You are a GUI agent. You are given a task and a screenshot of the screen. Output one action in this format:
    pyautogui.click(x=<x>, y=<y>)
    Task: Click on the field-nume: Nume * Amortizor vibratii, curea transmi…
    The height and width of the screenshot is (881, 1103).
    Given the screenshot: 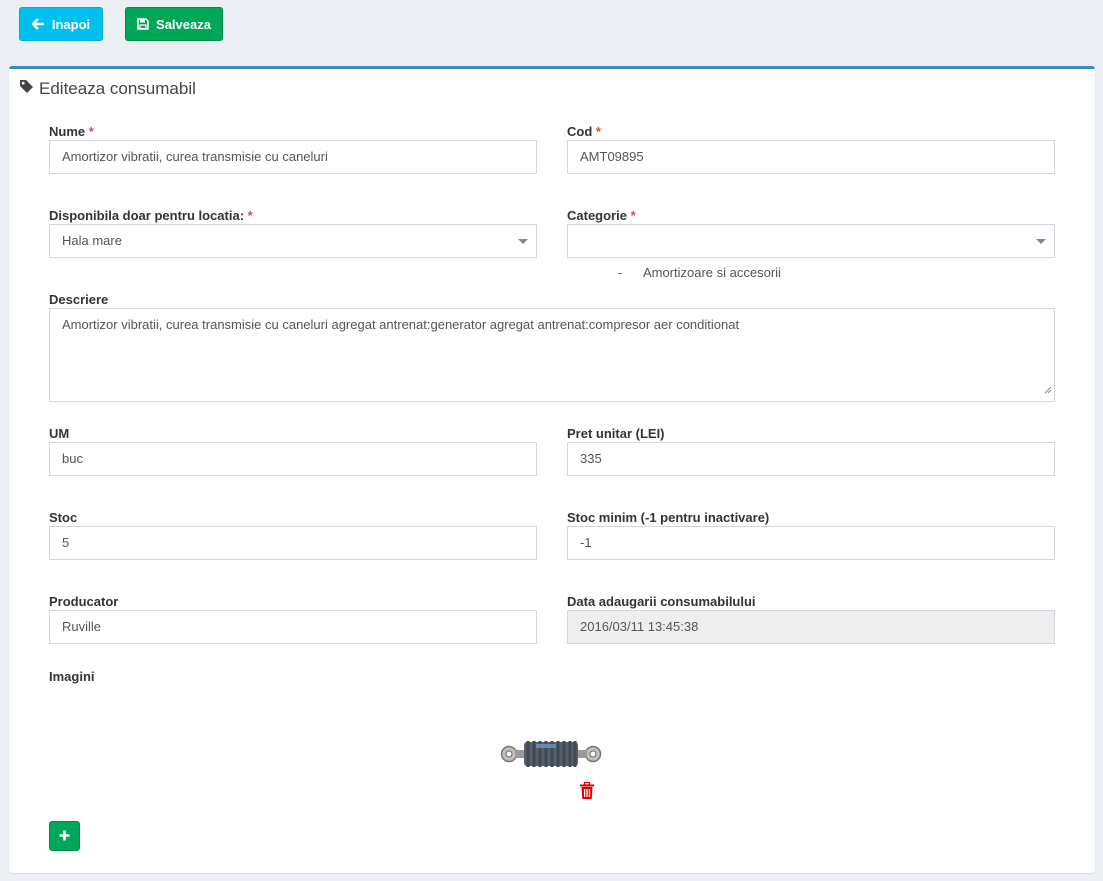 What is the action you would take?
    pyautogui.click(x=293, y=149)
    